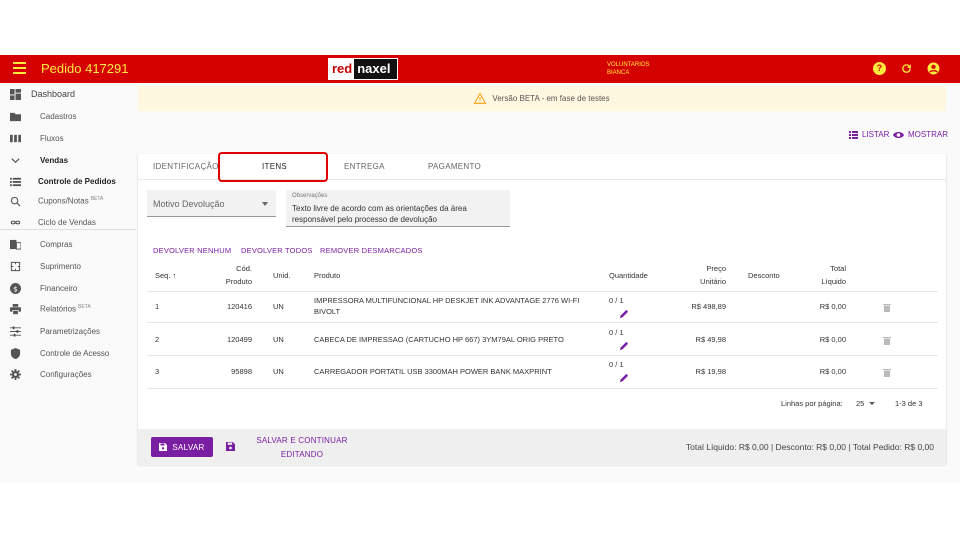 The height and width of the screenshot is (540, 960). What do you see at coordinates (235, 275) in the screenshot?
I see `col-cod-produto: Cód. Produto` at bounding box center [235, 275].